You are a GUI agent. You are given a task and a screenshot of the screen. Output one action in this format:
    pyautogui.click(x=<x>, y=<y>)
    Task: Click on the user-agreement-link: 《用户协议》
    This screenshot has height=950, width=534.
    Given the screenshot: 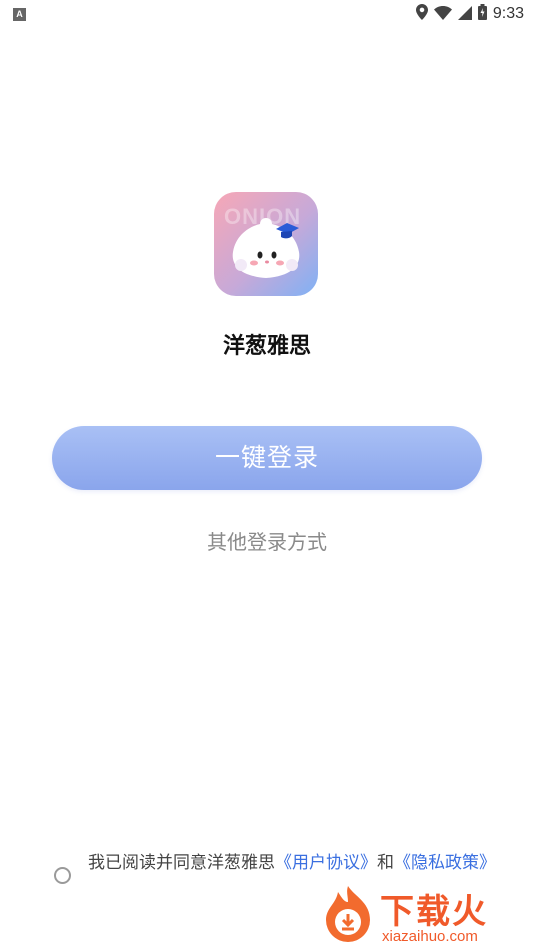 What is the action you would take?
    pyautogui.click(x=326, y=863)
    